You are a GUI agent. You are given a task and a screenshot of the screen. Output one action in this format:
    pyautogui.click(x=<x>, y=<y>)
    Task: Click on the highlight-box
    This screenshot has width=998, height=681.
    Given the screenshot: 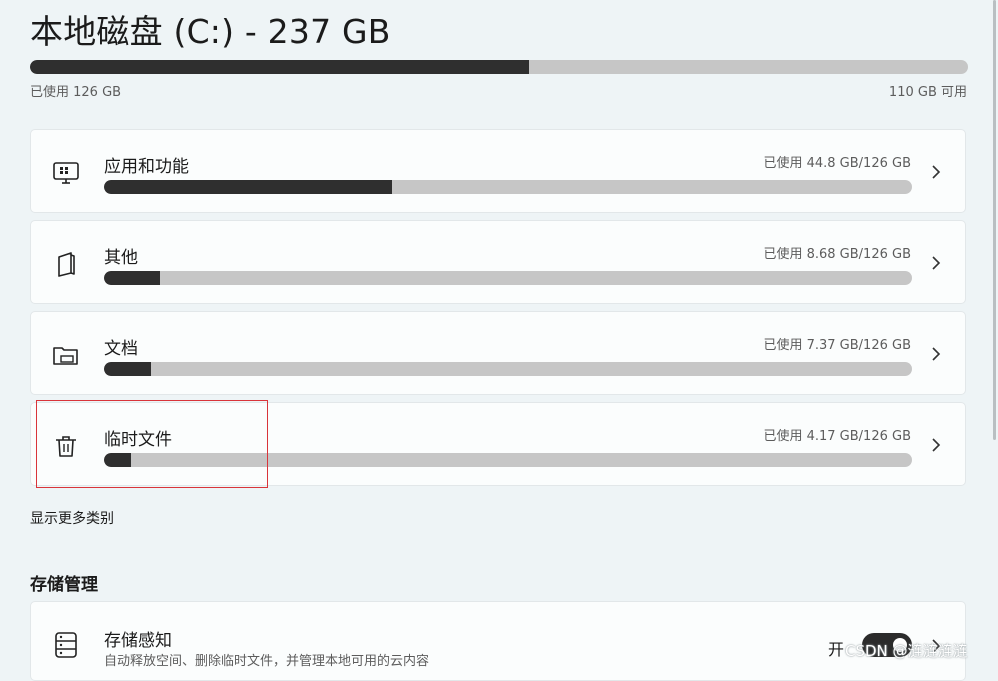 What is the action you would take?
    pyautogui.click(x=152, y=444)
    